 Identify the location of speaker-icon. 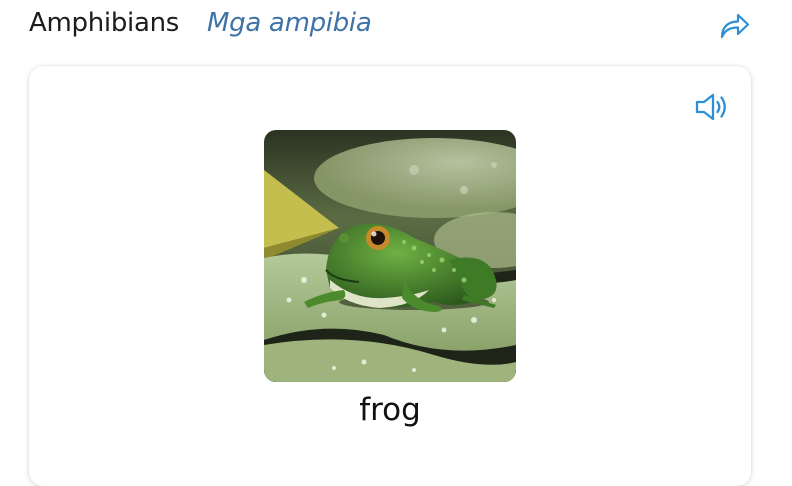
(710, 107).